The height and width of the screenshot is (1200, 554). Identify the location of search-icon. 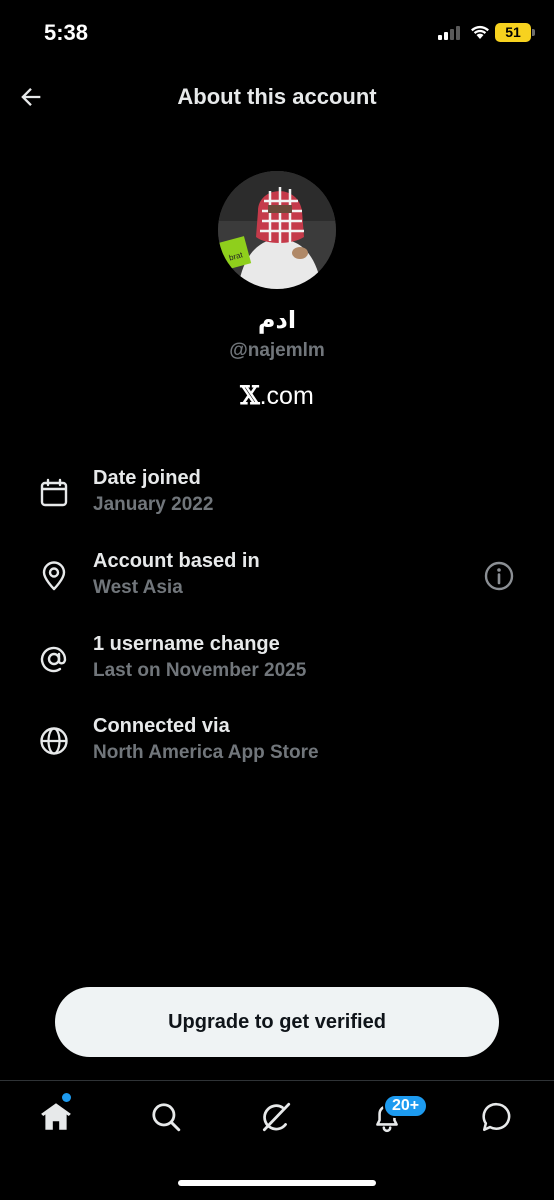
(166, 1117).